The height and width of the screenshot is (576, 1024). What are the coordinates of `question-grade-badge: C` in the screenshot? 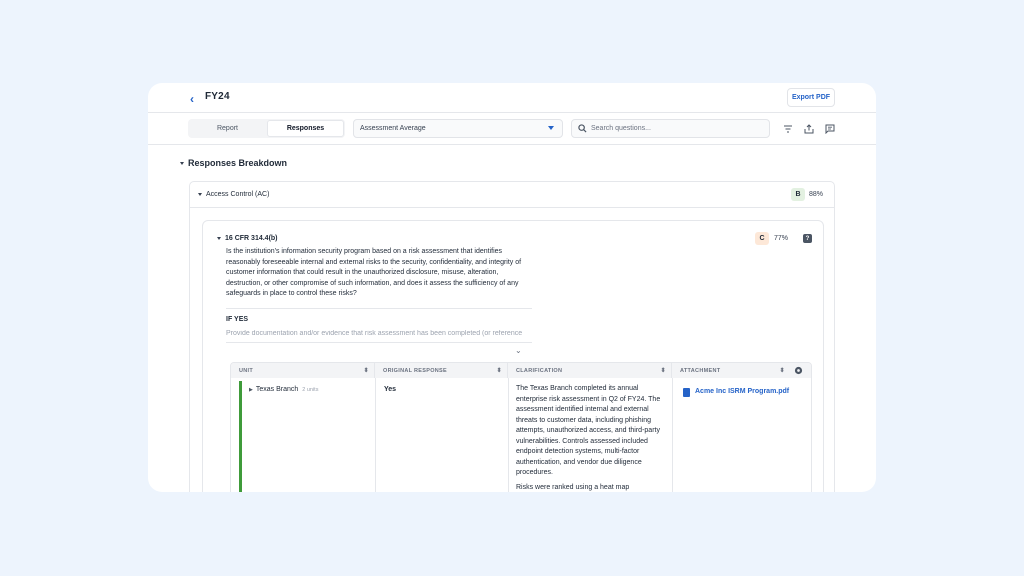 It's located at (762, 238).